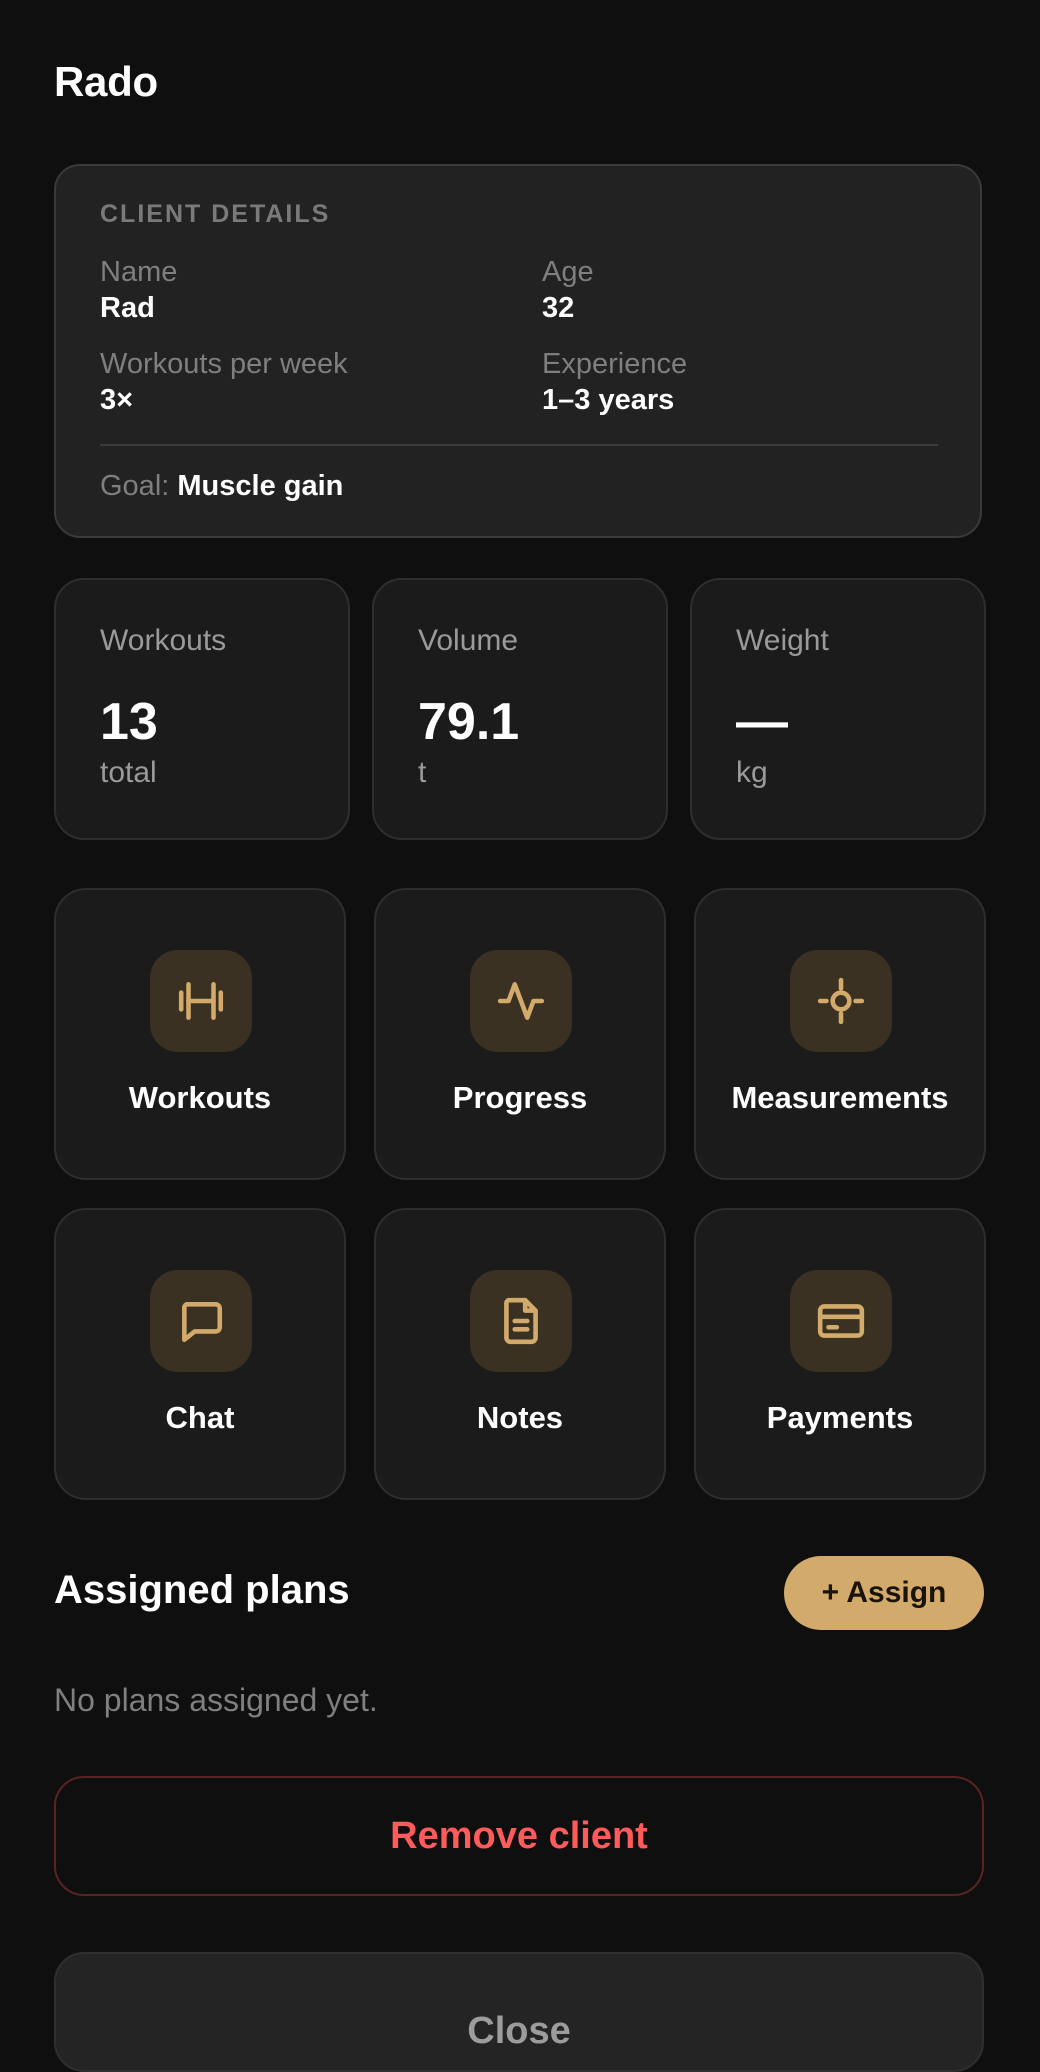  What do you see at coordinates (762, 722) in the screenshot?
I see `stat-value: —` at bounding box center [762, 722].